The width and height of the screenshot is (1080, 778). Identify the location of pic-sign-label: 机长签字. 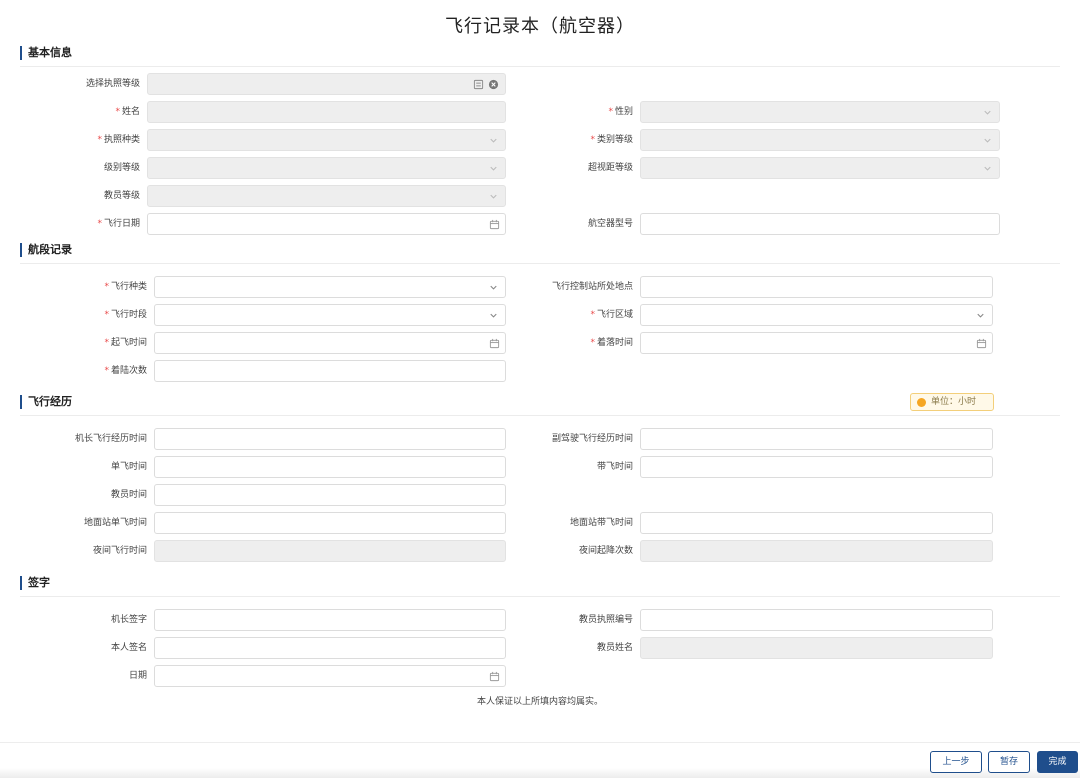
(128, 620).